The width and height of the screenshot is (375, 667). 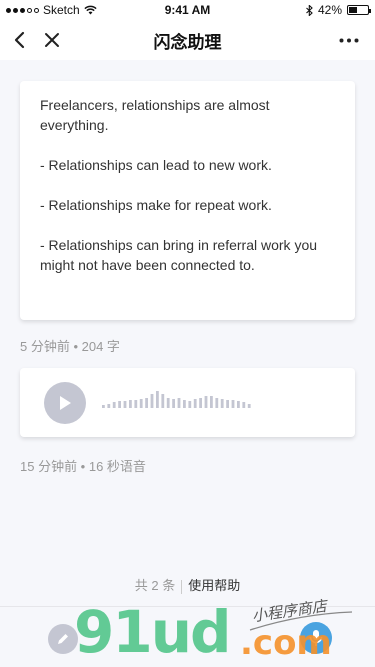 I want to click on note-meta: 5 分钟前 • 204 字, so click(x=70, y=346).